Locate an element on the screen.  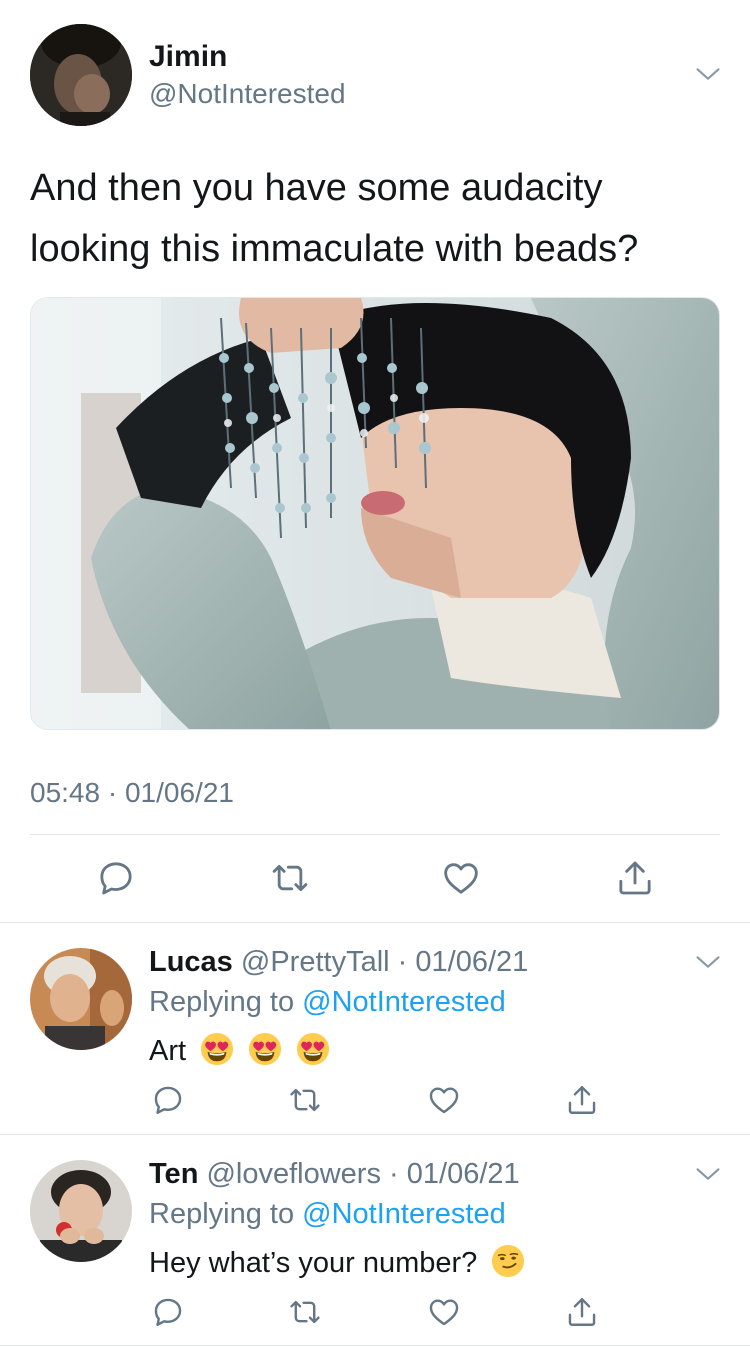
reply-header: Ten @loveflowers · 01/06/21 is located at coordinates (334, 1174).